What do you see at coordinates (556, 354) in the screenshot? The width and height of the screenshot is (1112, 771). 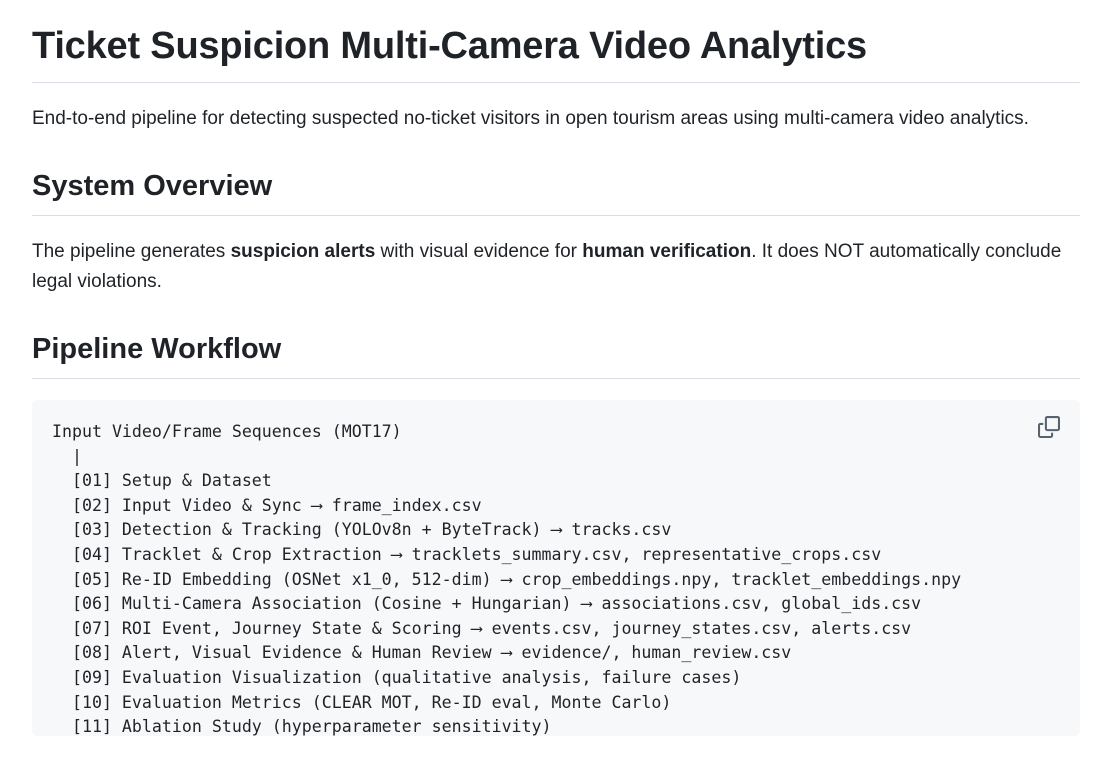 I see `section-heading-pipeline-workflow: Pipeline Workflow` at bounding box center [556, 354].